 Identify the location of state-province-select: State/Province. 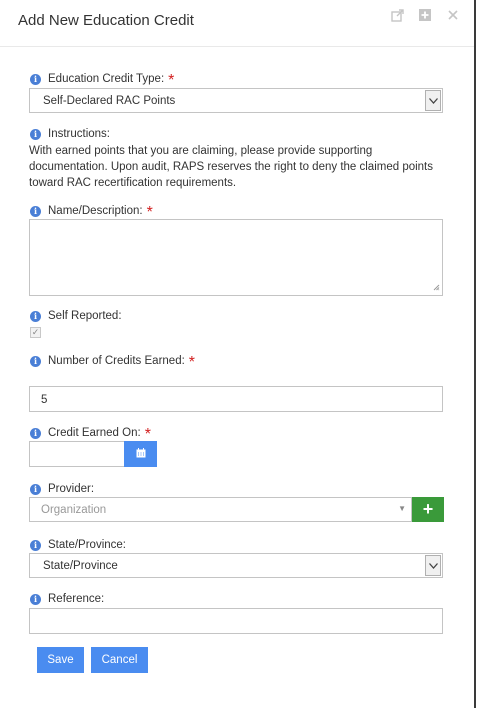
(236, 565).